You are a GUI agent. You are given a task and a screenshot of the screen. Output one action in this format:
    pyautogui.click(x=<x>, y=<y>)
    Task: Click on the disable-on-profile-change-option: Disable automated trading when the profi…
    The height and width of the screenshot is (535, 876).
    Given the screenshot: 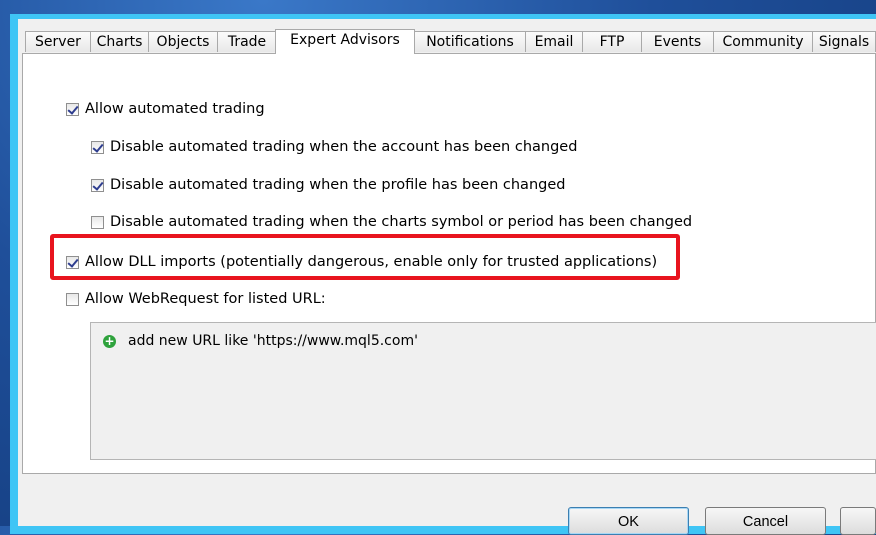 What is the action you would take?
    pyautogui.click(x=328, y=185)
    